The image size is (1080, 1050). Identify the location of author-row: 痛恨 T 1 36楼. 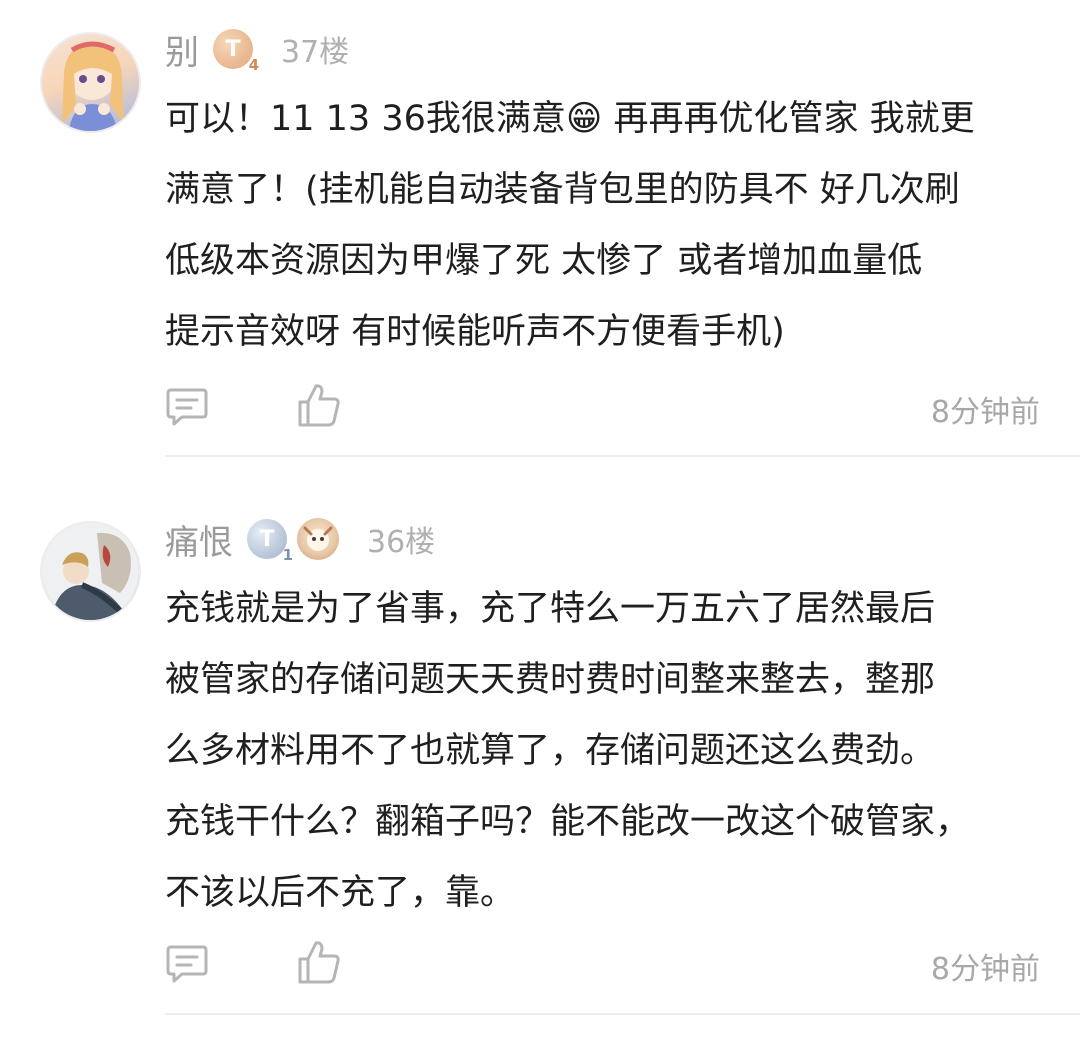
(300, 539).